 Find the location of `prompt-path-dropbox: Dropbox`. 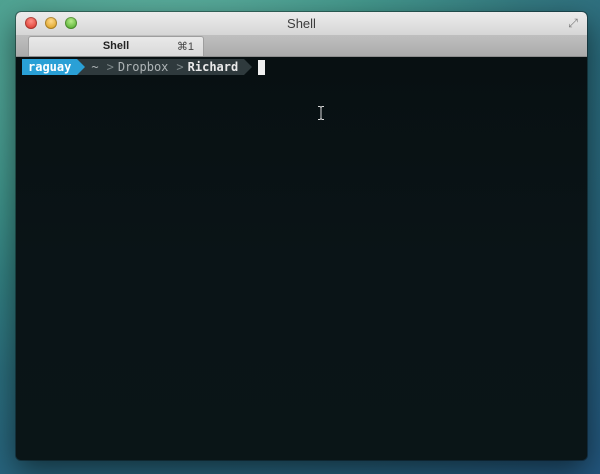

prompt-path-dropbox: Dropbox is located at coordinates (146, 67).